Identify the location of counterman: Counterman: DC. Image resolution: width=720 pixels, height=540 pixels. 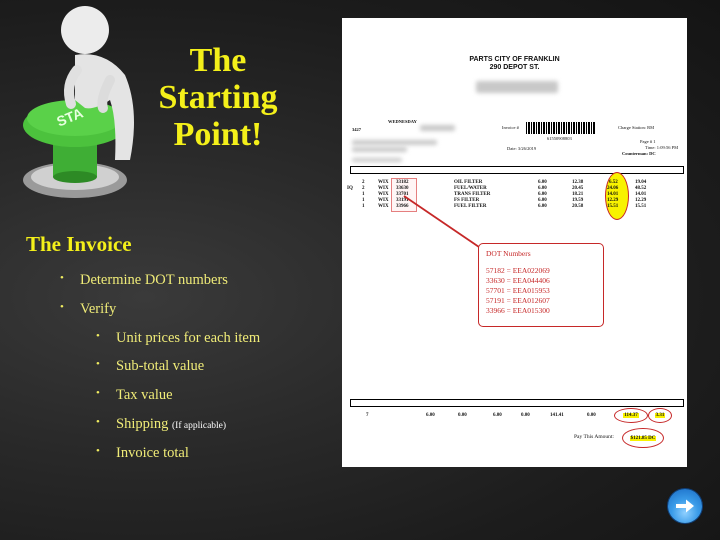
(639, 153).